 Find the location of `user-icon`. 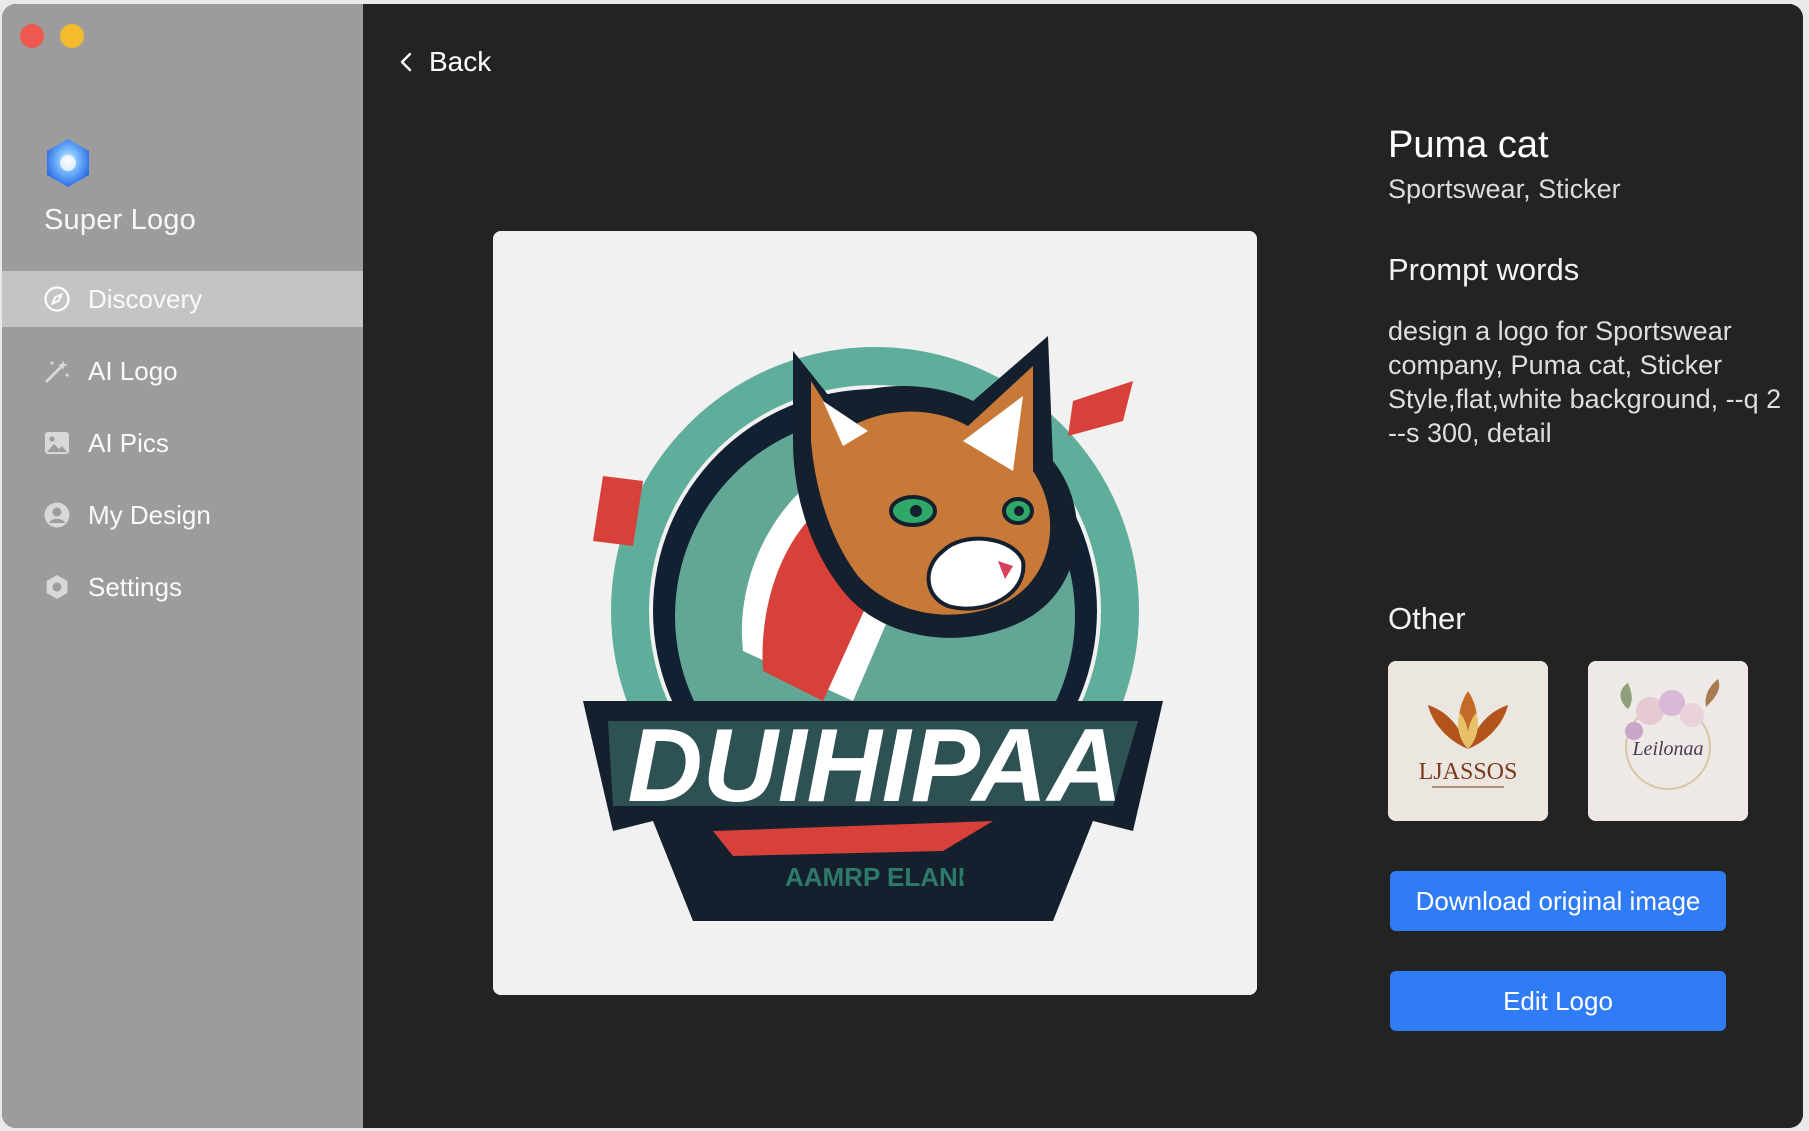

user-icon is located at coordinates (57, 515).